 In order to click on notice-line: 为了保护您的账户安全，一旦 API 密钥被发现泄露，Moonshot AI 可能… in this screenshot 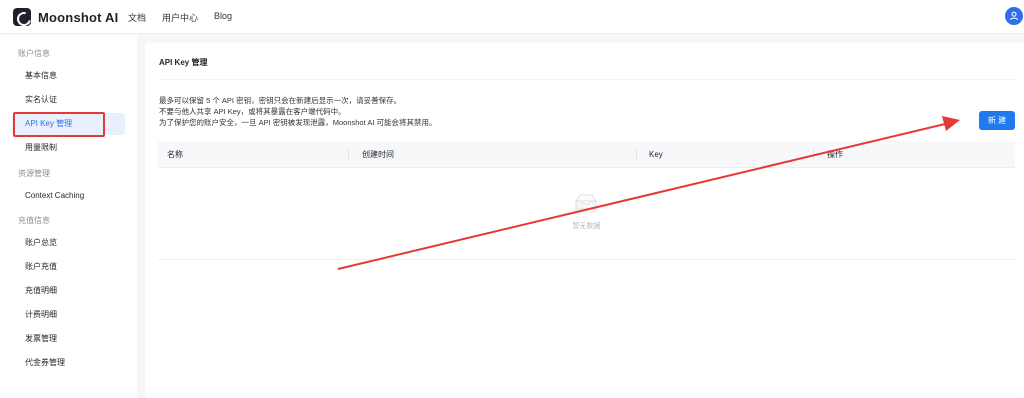, I will do `click(298, 122)`.